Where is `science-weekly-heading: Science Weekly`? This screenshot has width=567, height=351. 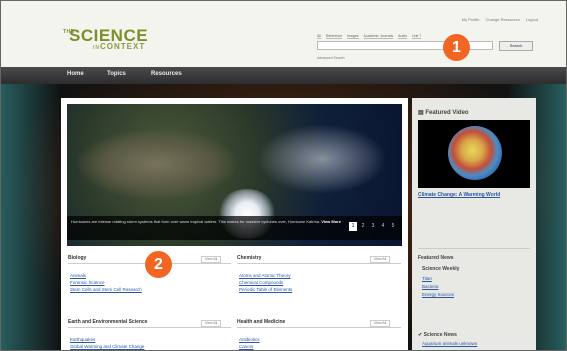
science-weekly-heading: Science Weekly is located at coordinates (441, 269).